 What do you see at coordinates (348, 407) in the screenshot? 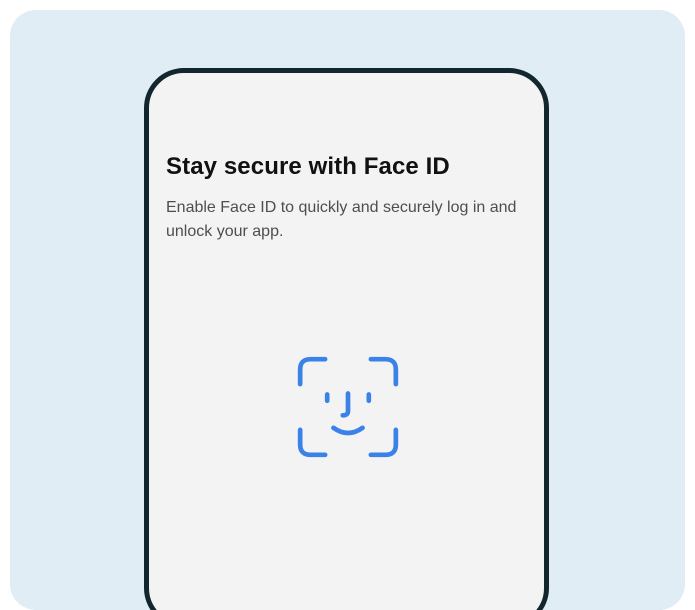
I see `face-id-icon` at bounding box center [348, 407].